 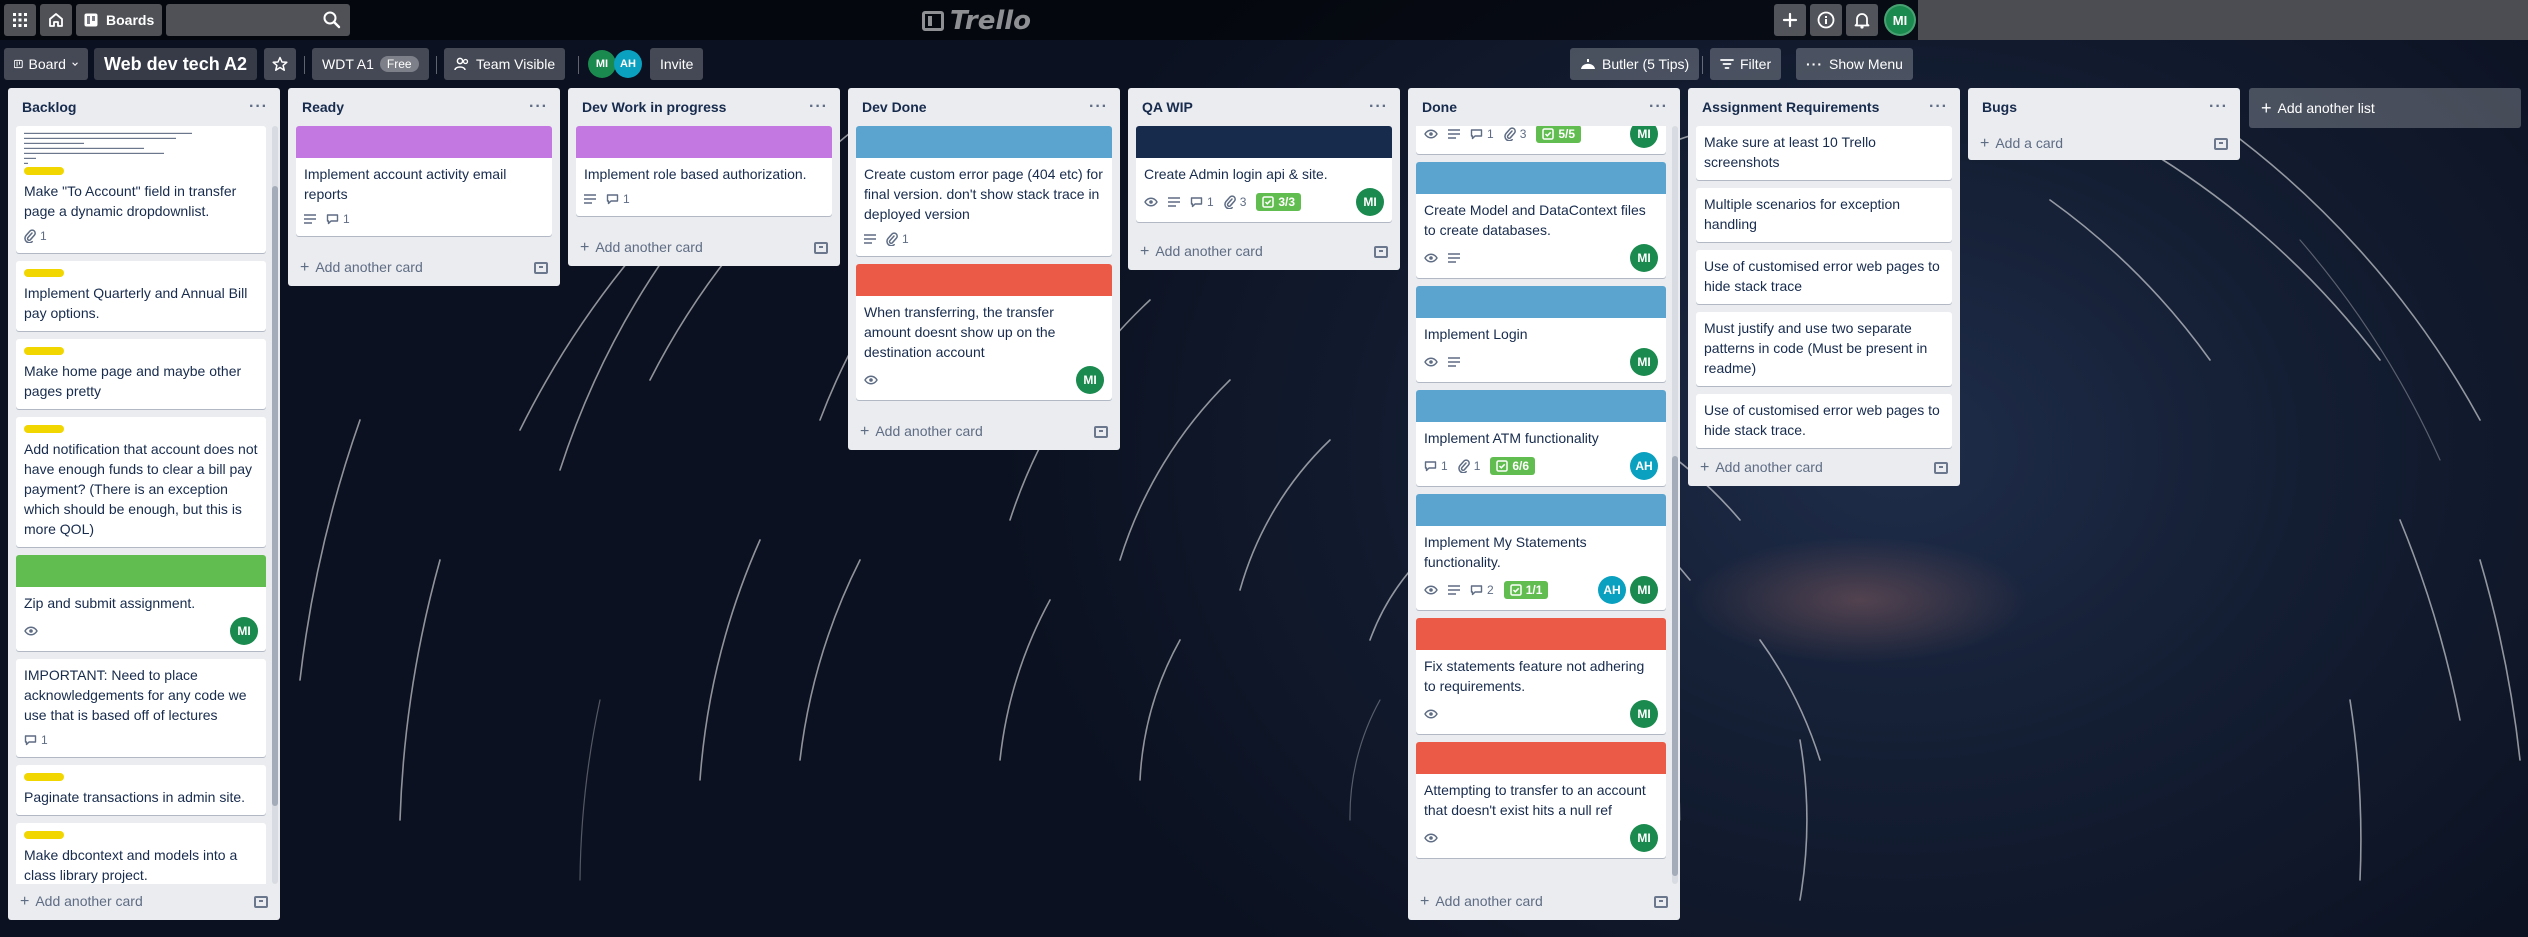 What do you see at coordinates (119, 20) in the screenshot?
I see `boards-button: Boards` at bounding box center [119, 20].